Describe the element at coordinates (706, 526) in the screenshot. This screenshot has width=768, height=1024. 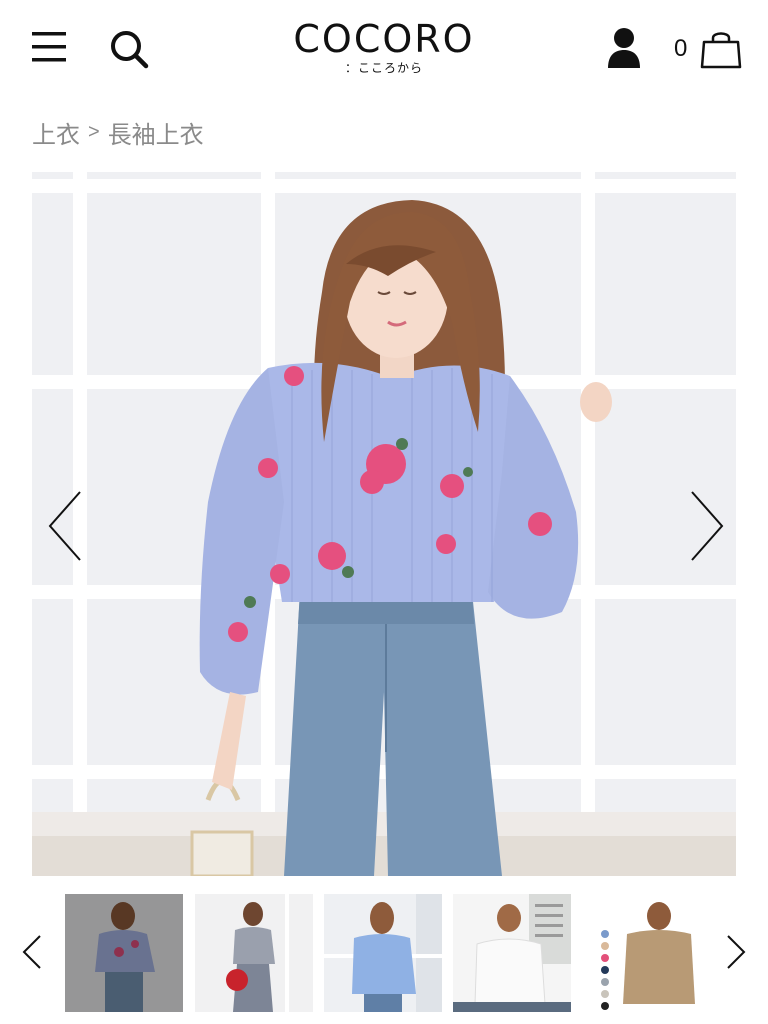
I see `chevron-right-icon` at that location.